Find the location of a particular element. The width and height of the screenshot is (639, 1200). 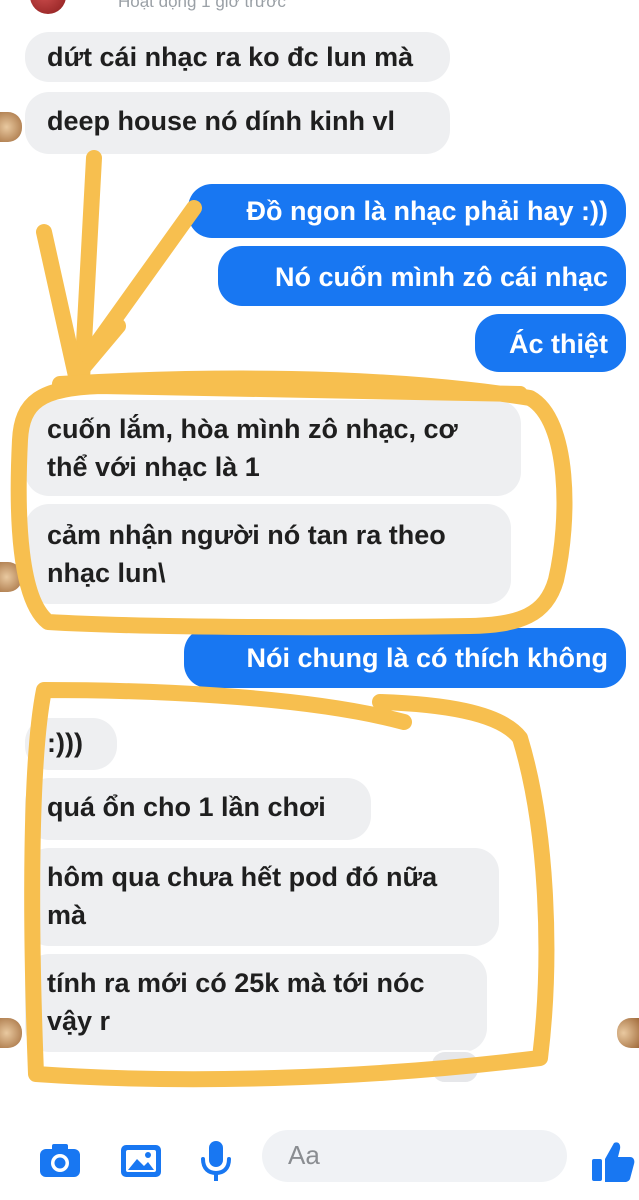

message-incoming: deep house nó dính kinh vl is located at coordinates (237, 123).